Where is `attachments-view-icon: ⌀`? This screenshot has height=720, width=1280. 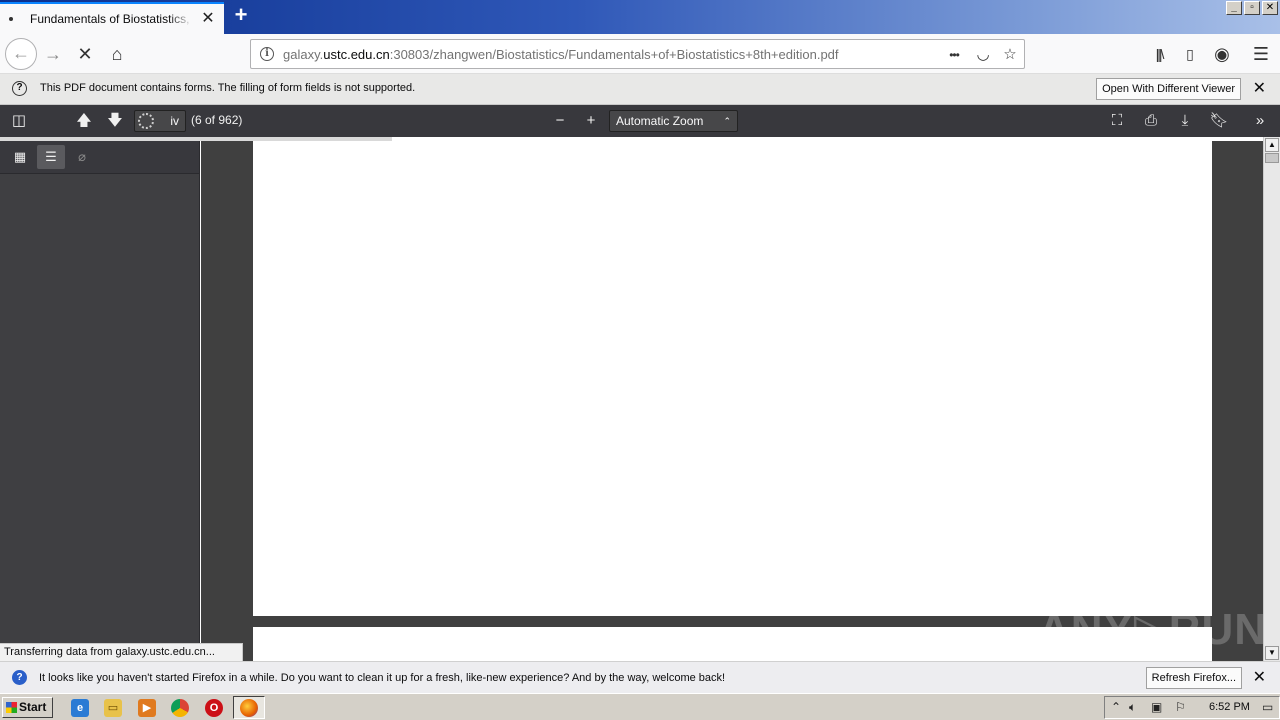
attachments-view-icon: ⌀ is located at coordinates (82, 157).